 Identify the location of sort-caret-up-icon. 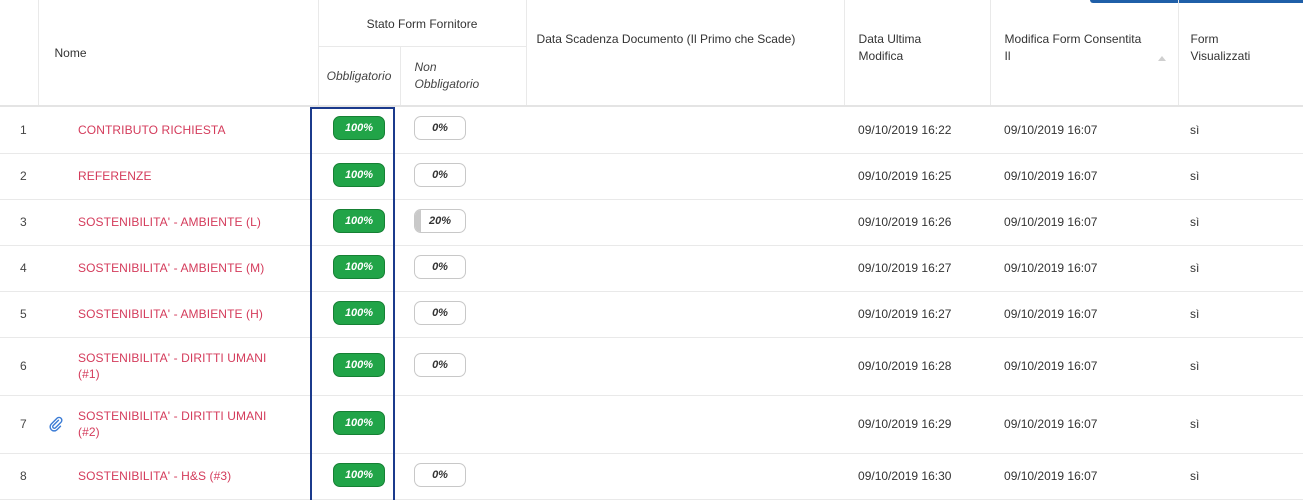
(1161, 58).